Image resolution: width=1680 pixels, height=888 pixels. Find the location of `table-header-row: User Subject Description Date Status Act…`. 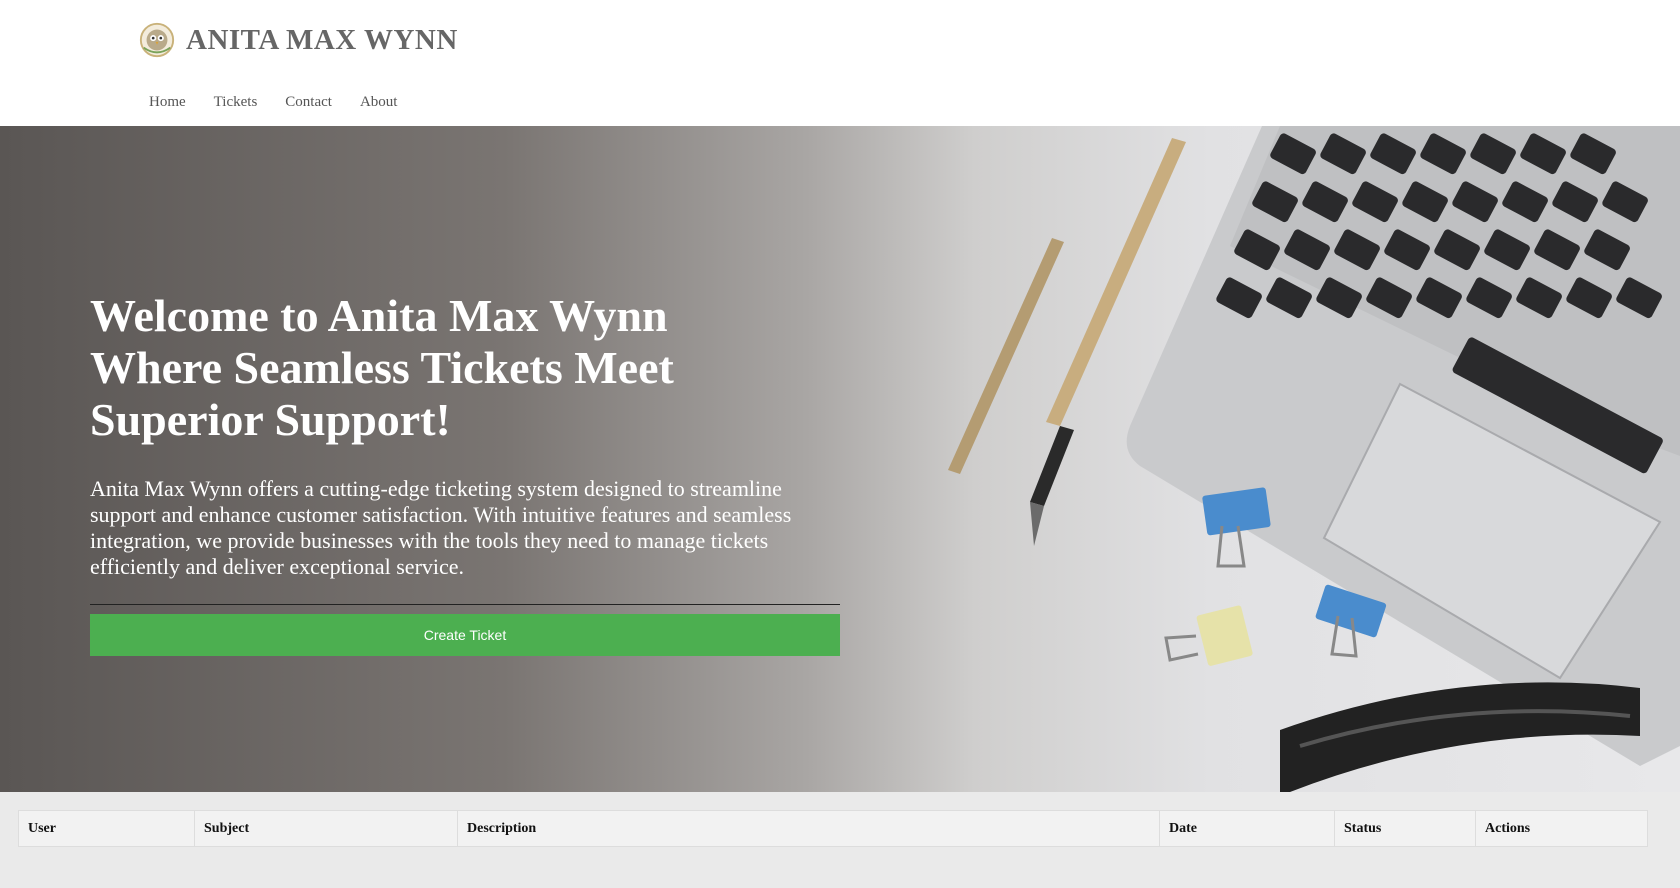

table-header-row: User Subject Description Date Status Act… is located at coordinates (833, 828).